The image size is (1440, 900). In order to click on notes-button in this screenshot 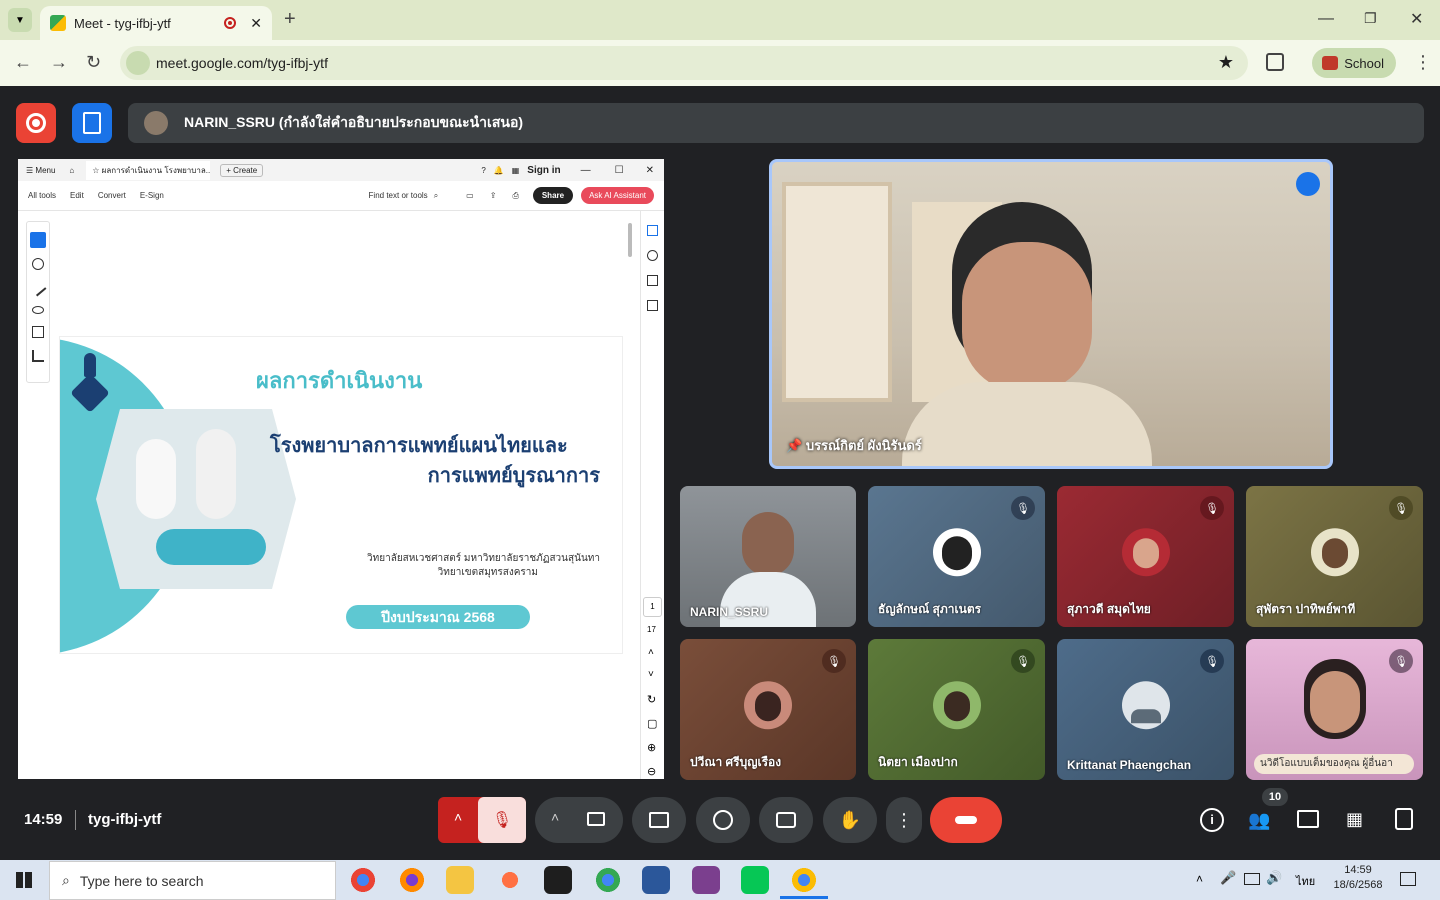, I will do `click(92, 123)`.